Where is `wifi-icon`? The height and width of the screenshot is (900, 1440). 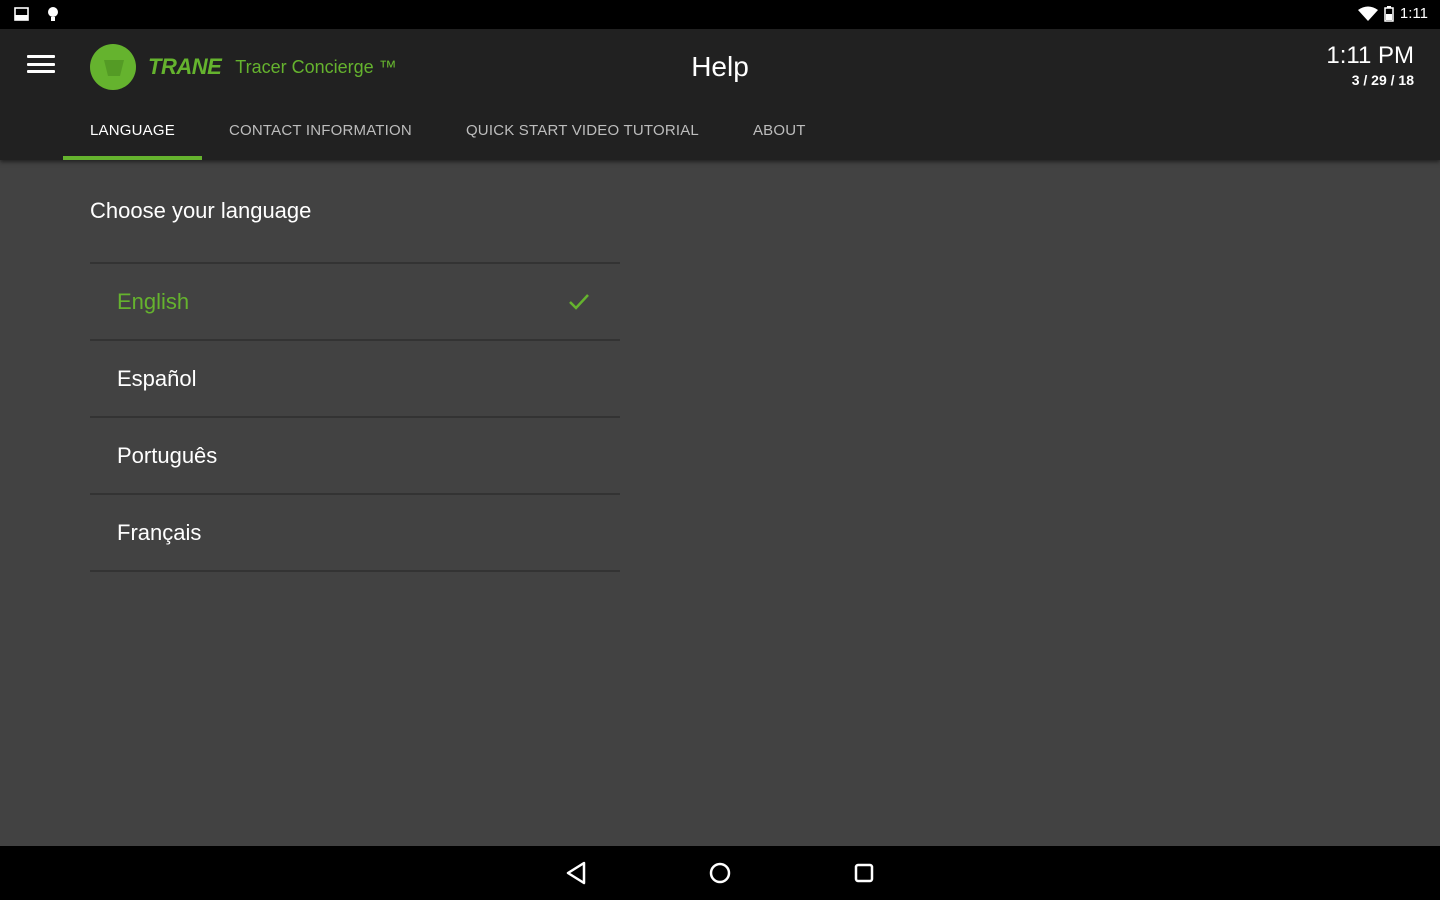 wifi-icon is located at coordinates (1367, 13).